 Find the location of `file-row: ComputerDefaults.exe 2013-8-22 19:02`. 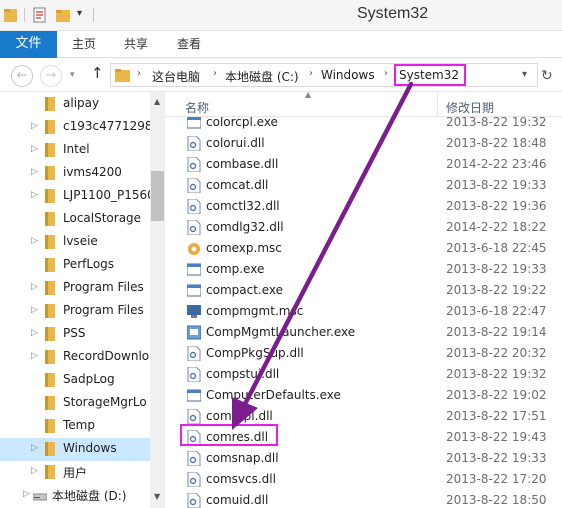

file-row: ComputerDefaults.exe 2013-8-22 19:02 is located at coordinates (363, 395).